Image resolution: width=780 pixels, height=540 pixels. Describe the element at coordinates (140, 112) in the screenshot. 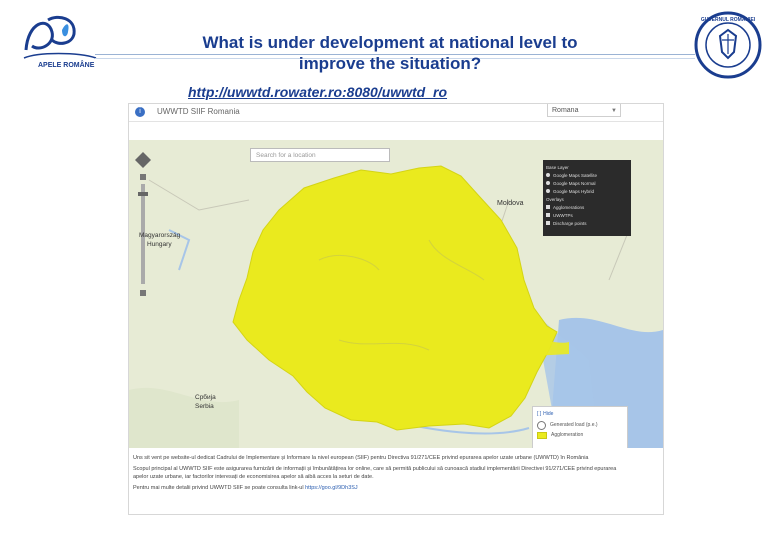

I see `info-icon: i` at that location.